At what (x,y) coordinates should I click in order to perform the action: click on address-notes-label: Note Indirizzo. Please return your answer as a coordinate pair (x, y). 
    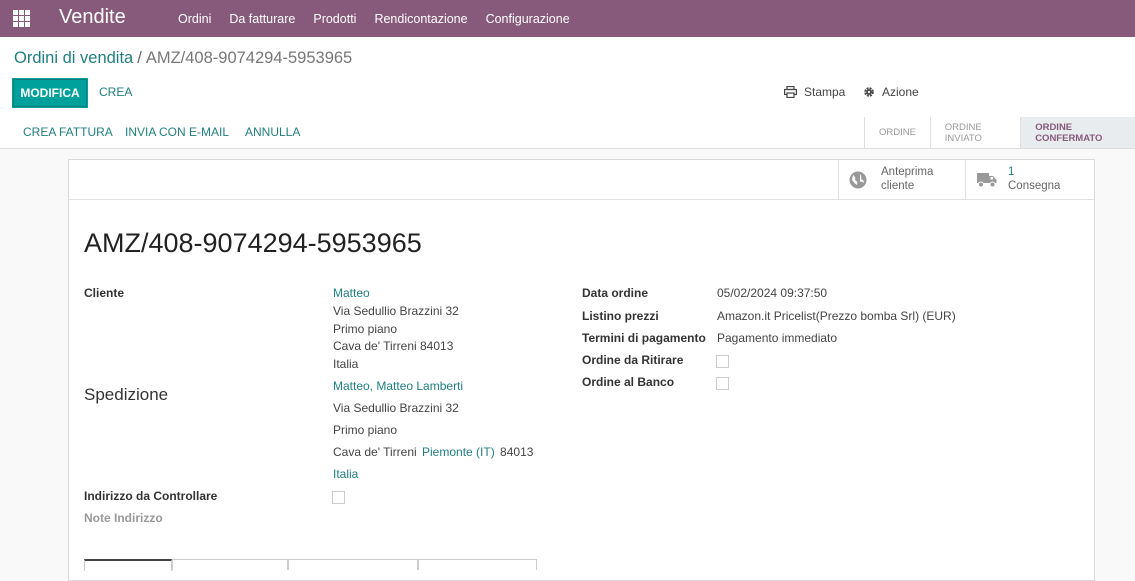
    Looking at the image, I should click on (123, 518).